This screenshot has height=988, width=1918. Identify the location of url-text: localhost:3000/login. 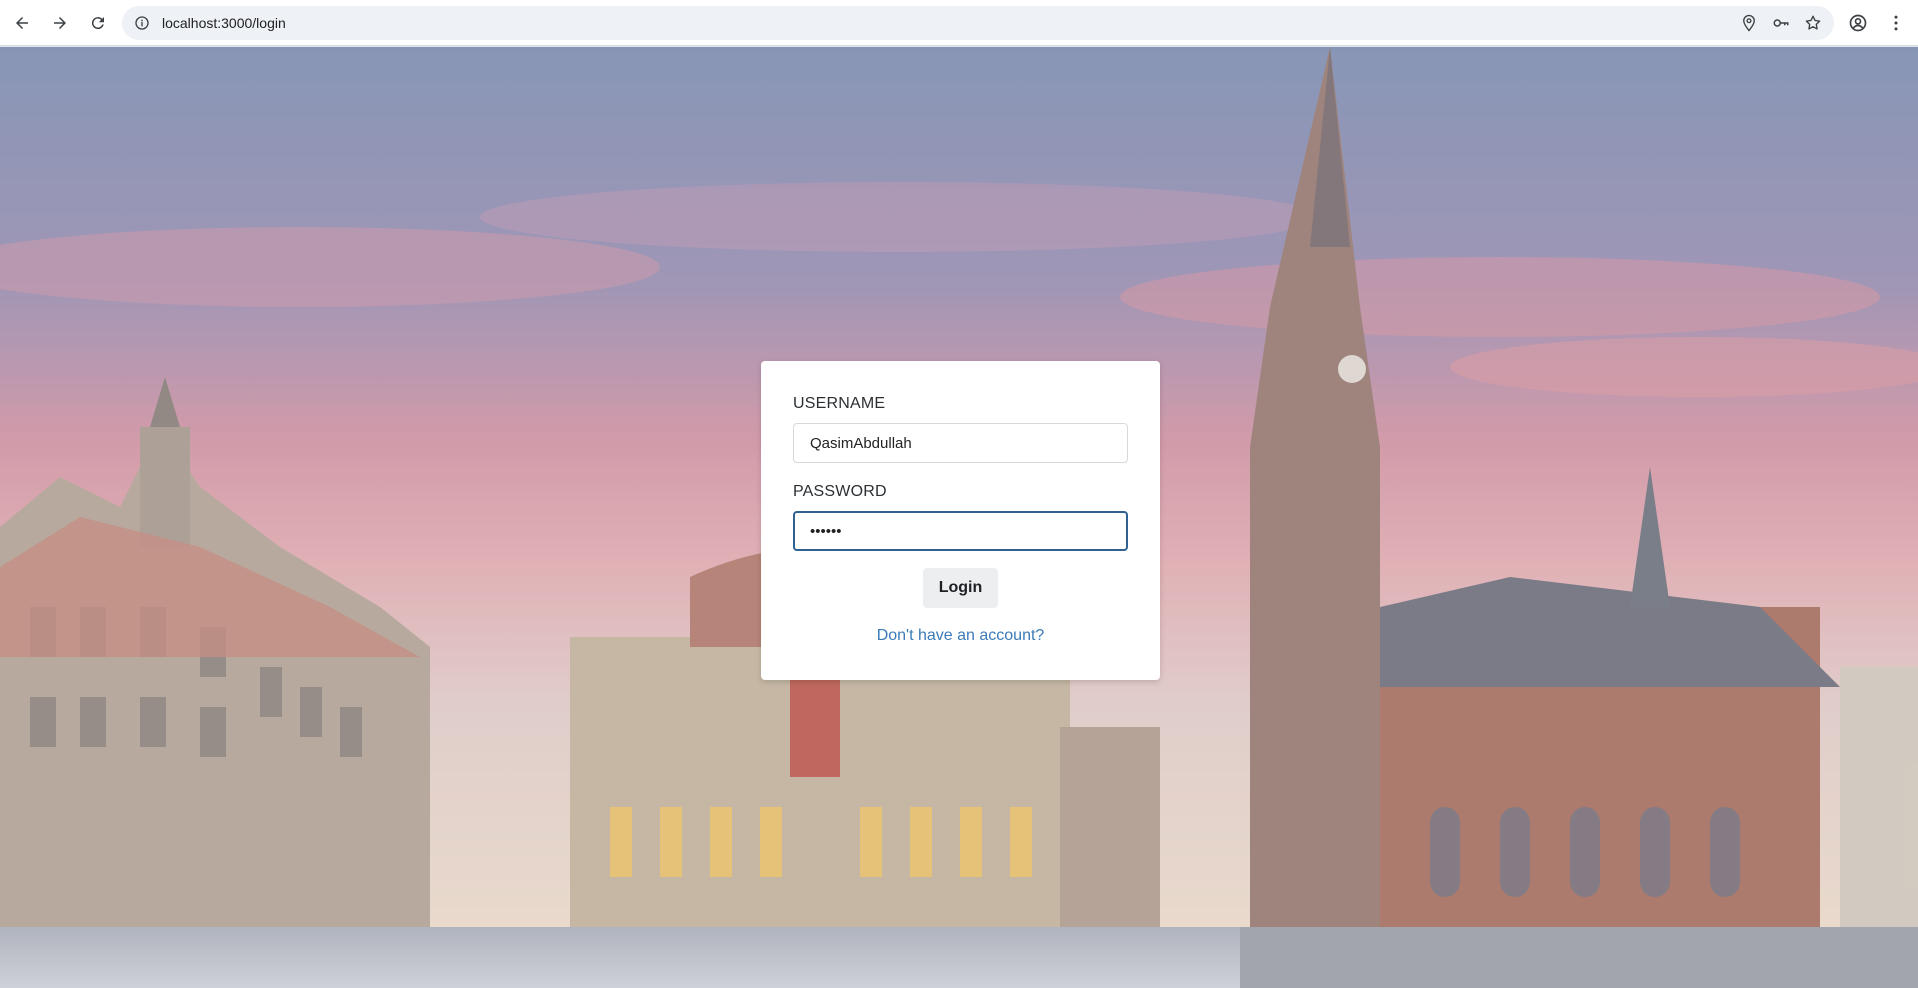
(224, 23).